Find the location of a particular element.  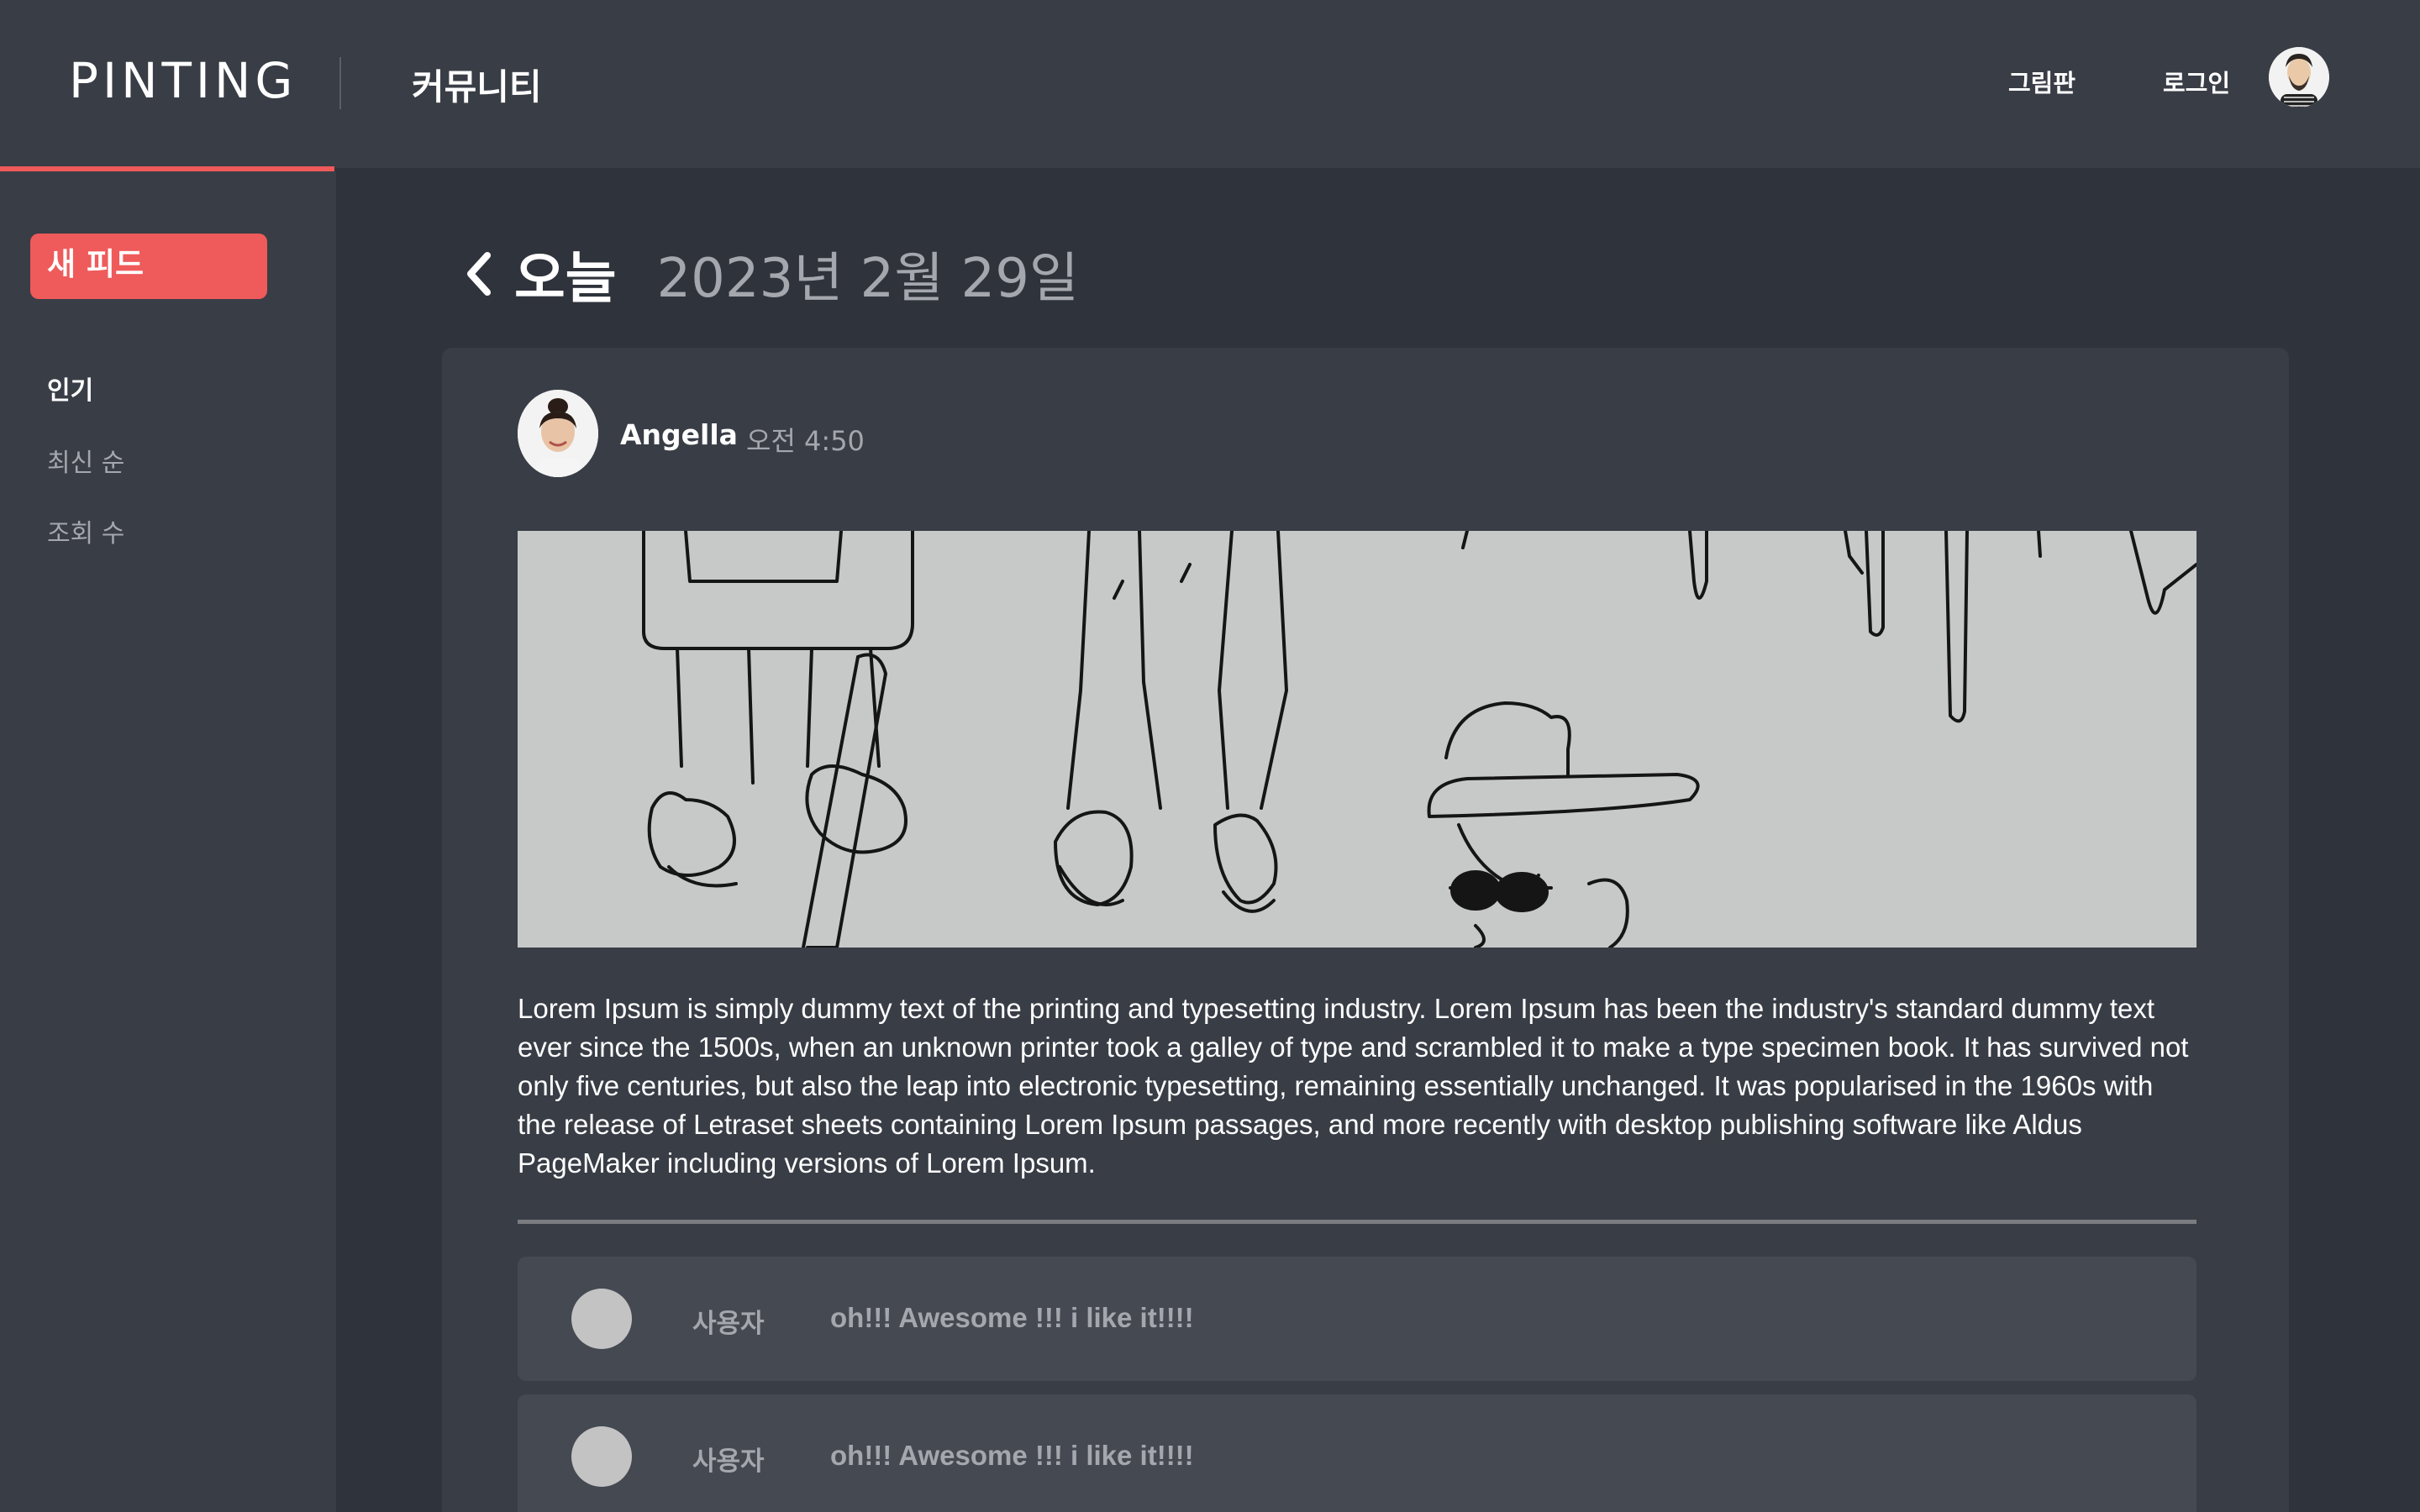

page-heading: 오늘 2023년 2월 29일 is located at coordinates (769, 275).